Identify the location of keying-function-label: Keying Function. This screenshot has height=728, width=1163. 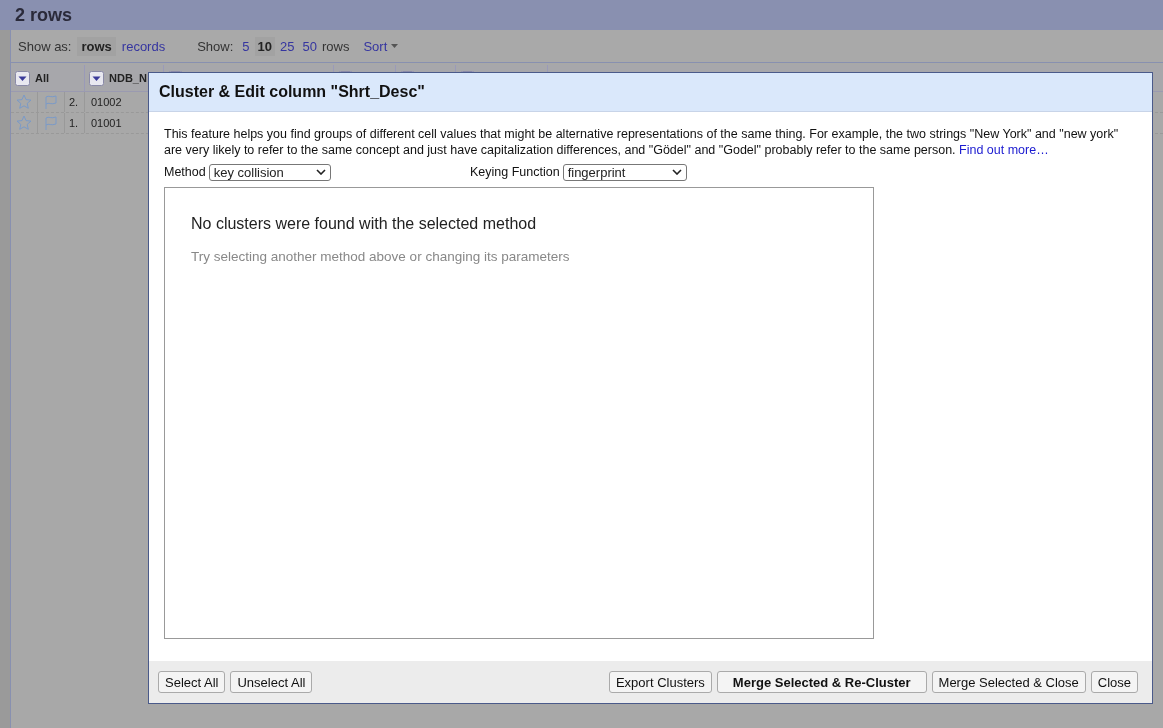
(515, 172).